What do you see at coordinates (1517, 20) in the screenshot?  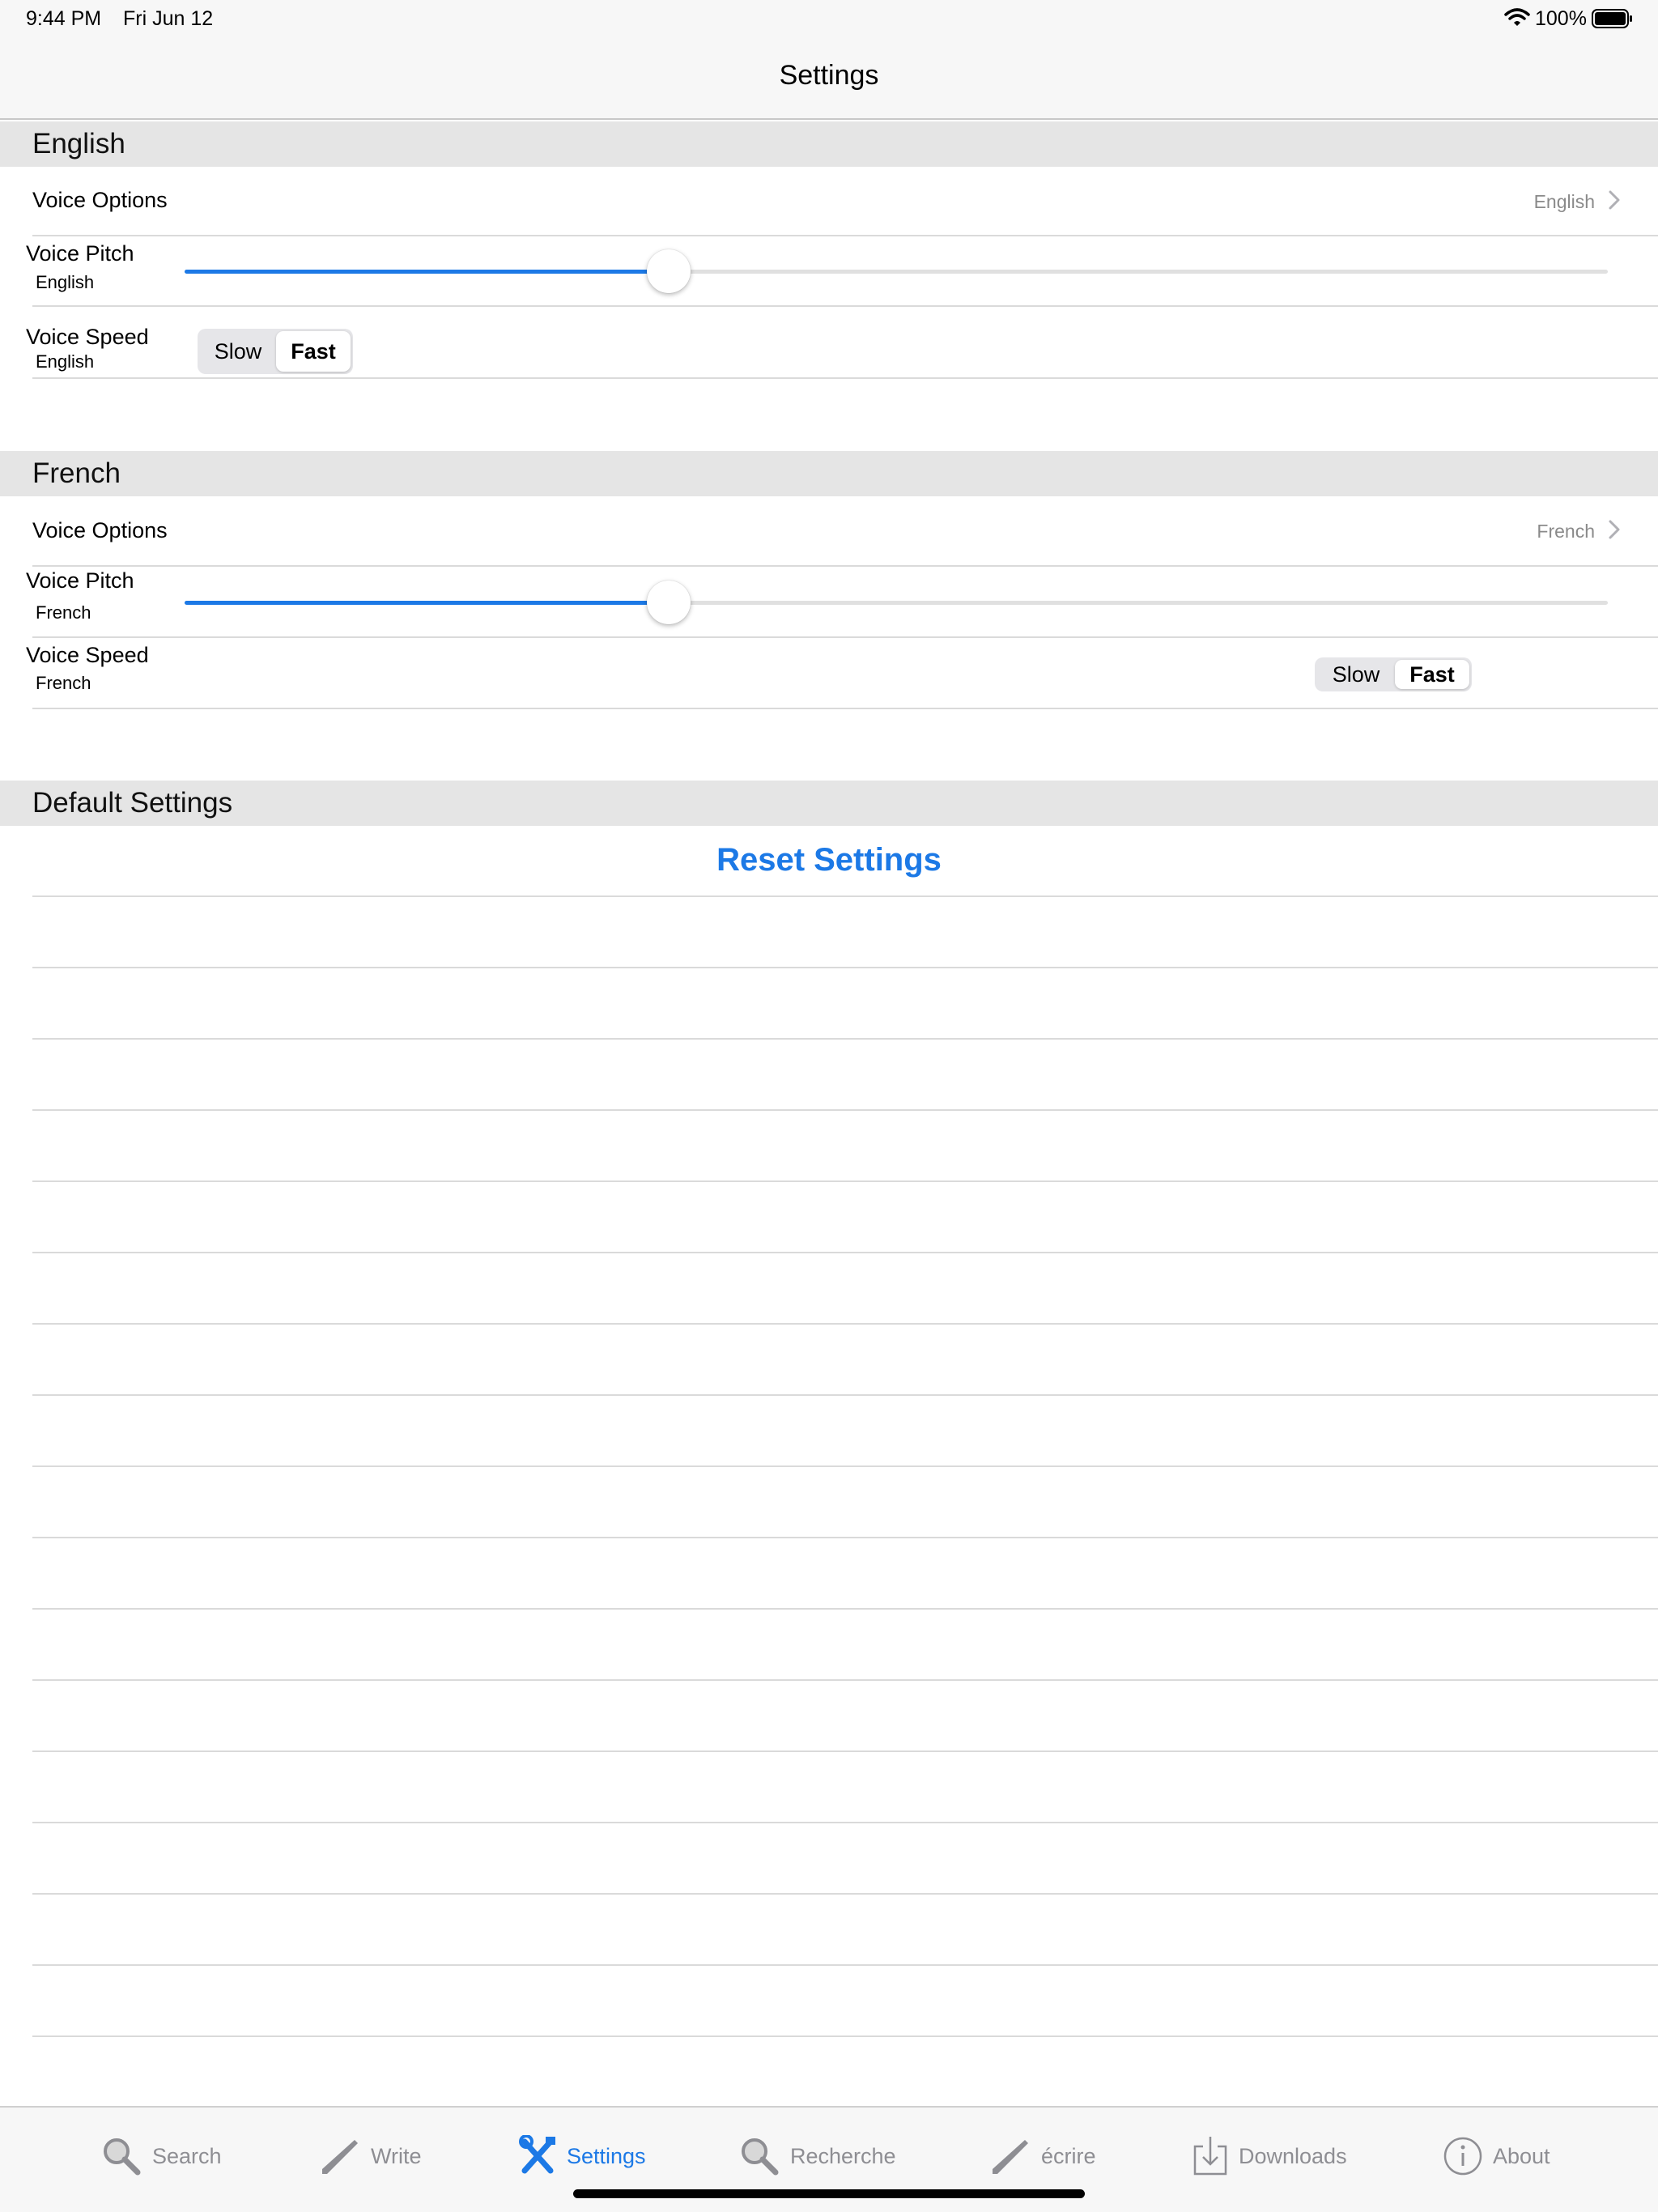 I see `wifi-icon` at bounding box center [1517, 20].